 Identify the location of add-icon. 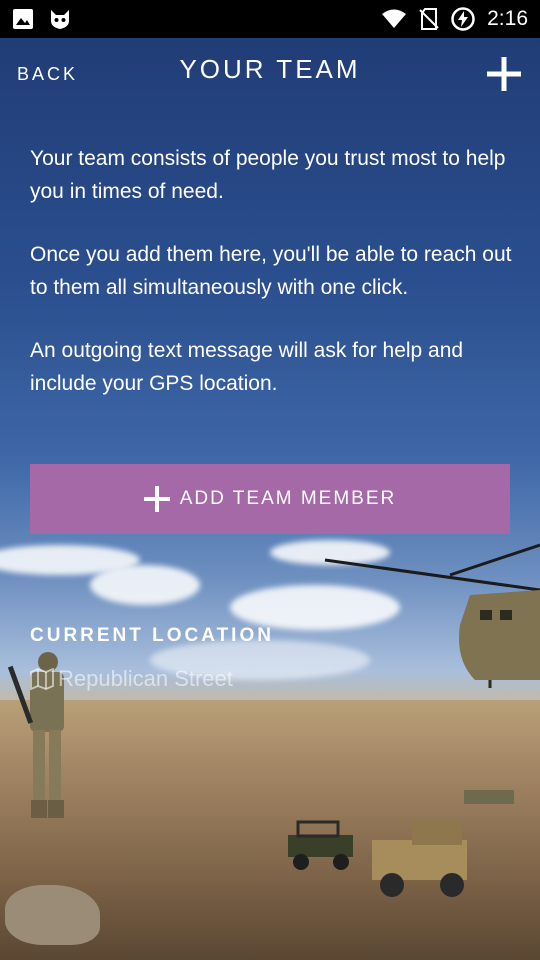
(504, 74).